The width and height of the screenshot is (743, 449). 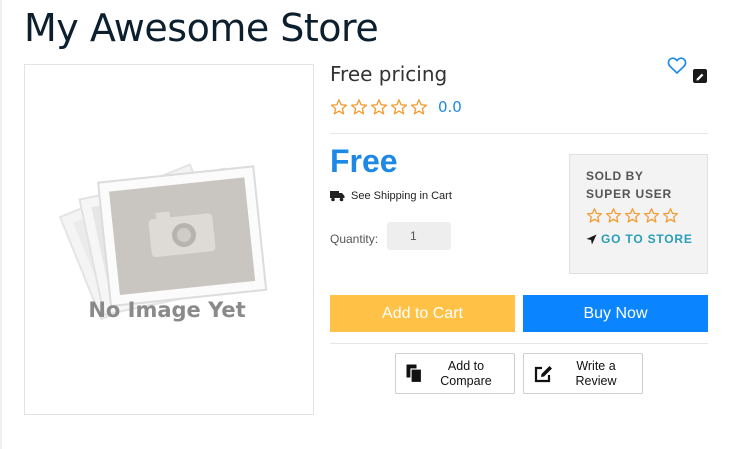 I want to click on edit-square-icon, so click(x=543, y=373).